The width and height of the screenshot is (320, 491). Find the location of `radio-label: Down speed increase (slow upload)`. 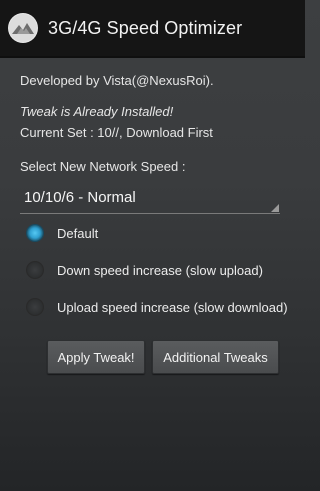

radio-label: Down speed increase (slow upload) is located at coordinates (160, 270).